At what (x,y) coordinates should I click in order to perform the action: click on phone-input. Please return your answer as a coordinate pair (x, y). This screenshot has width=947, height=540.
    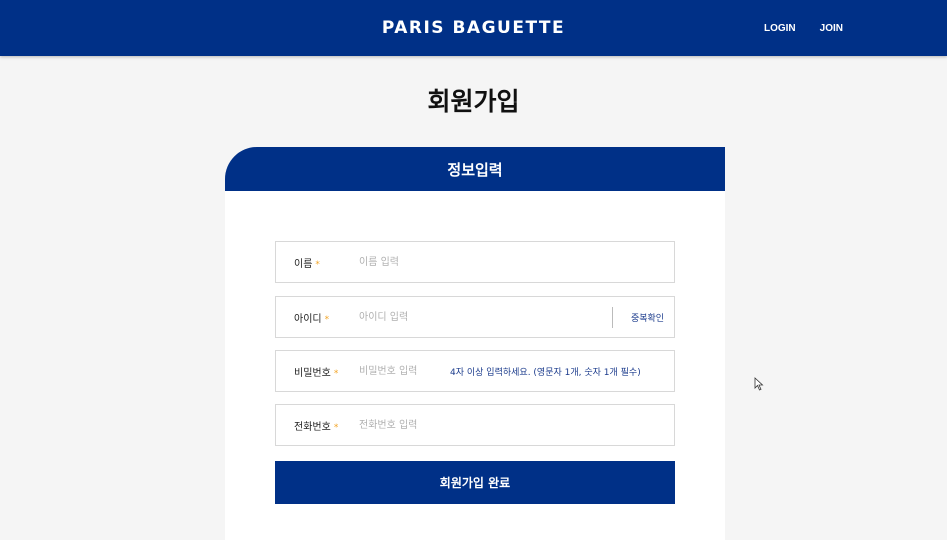
    Looking at the image, I should click on (434, 425).